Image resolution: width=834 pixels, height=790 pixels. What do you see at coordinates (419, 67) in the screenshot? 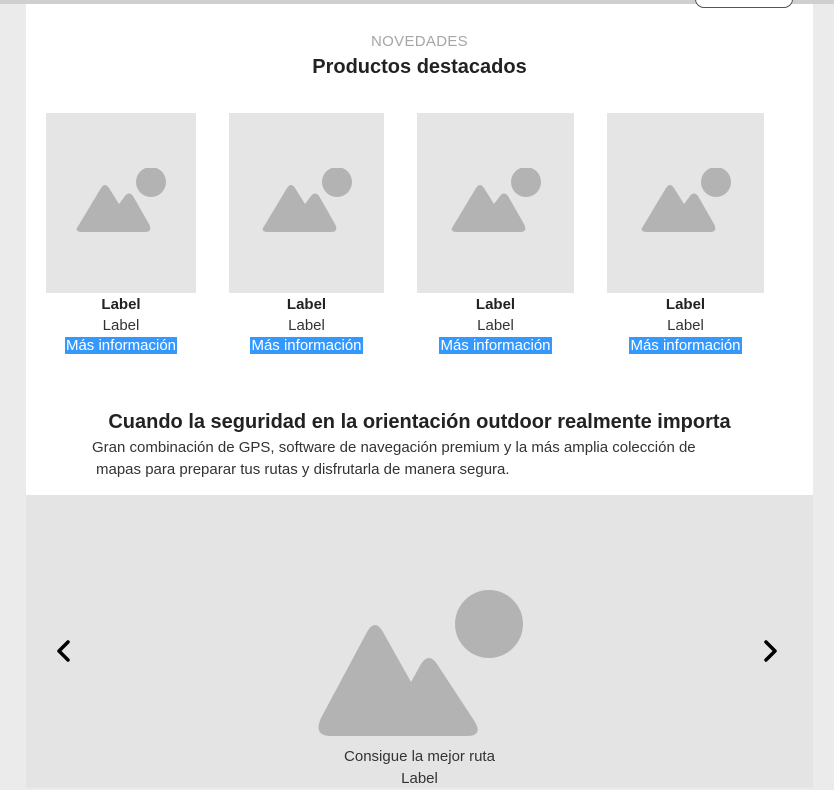
I see `section-title: Productos destacados` at bounding box center [419, 67].